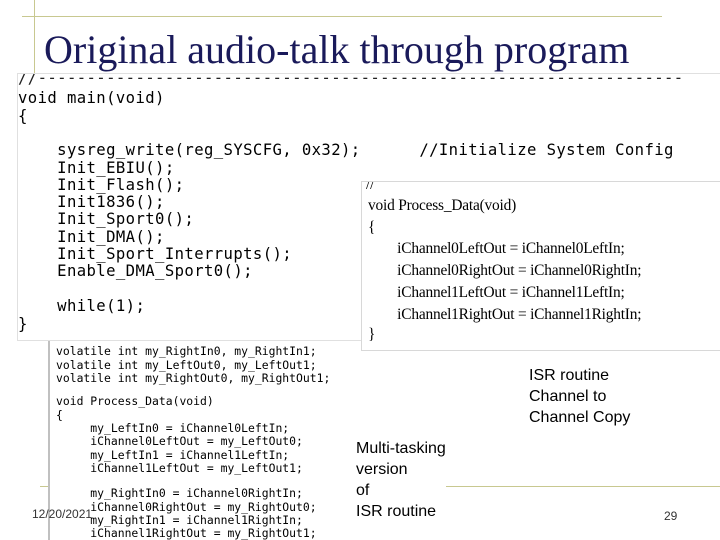 This screenshot has height=540, width=720. Describe the element at coordinates (186, 506) in the screenshot. I see `code-line: iChannel0RightOut = my_RightOut0;` at that location.